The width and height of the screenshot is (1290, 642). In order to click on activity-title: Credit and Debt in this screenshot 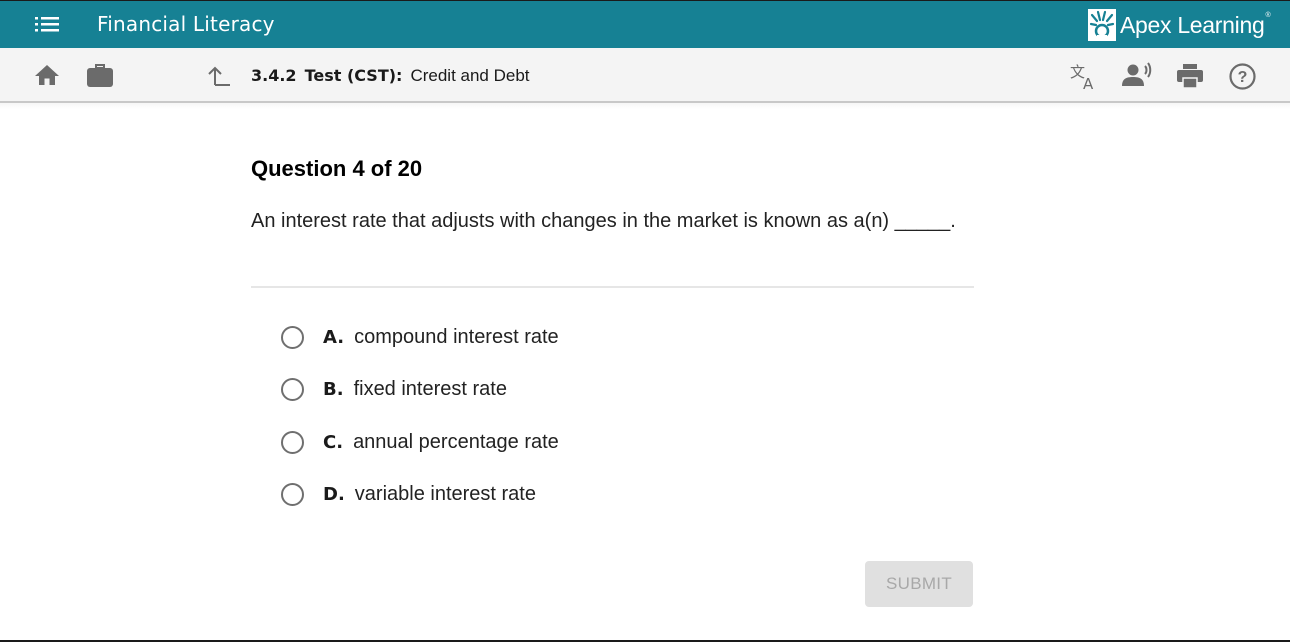, I will do `click(470, 75)`.